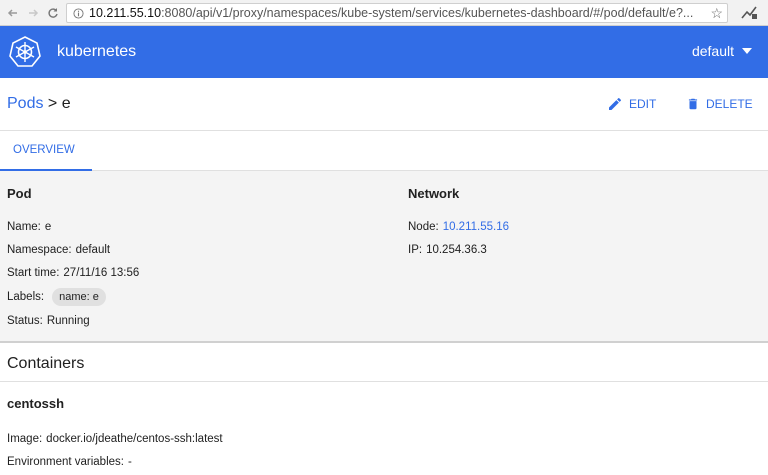 The width and height of the screenshot is (768, 475). What do you see at coordinates (712, 51) in the screenshot?
I see `namespace-label: default` at bounding box center [712, 51].